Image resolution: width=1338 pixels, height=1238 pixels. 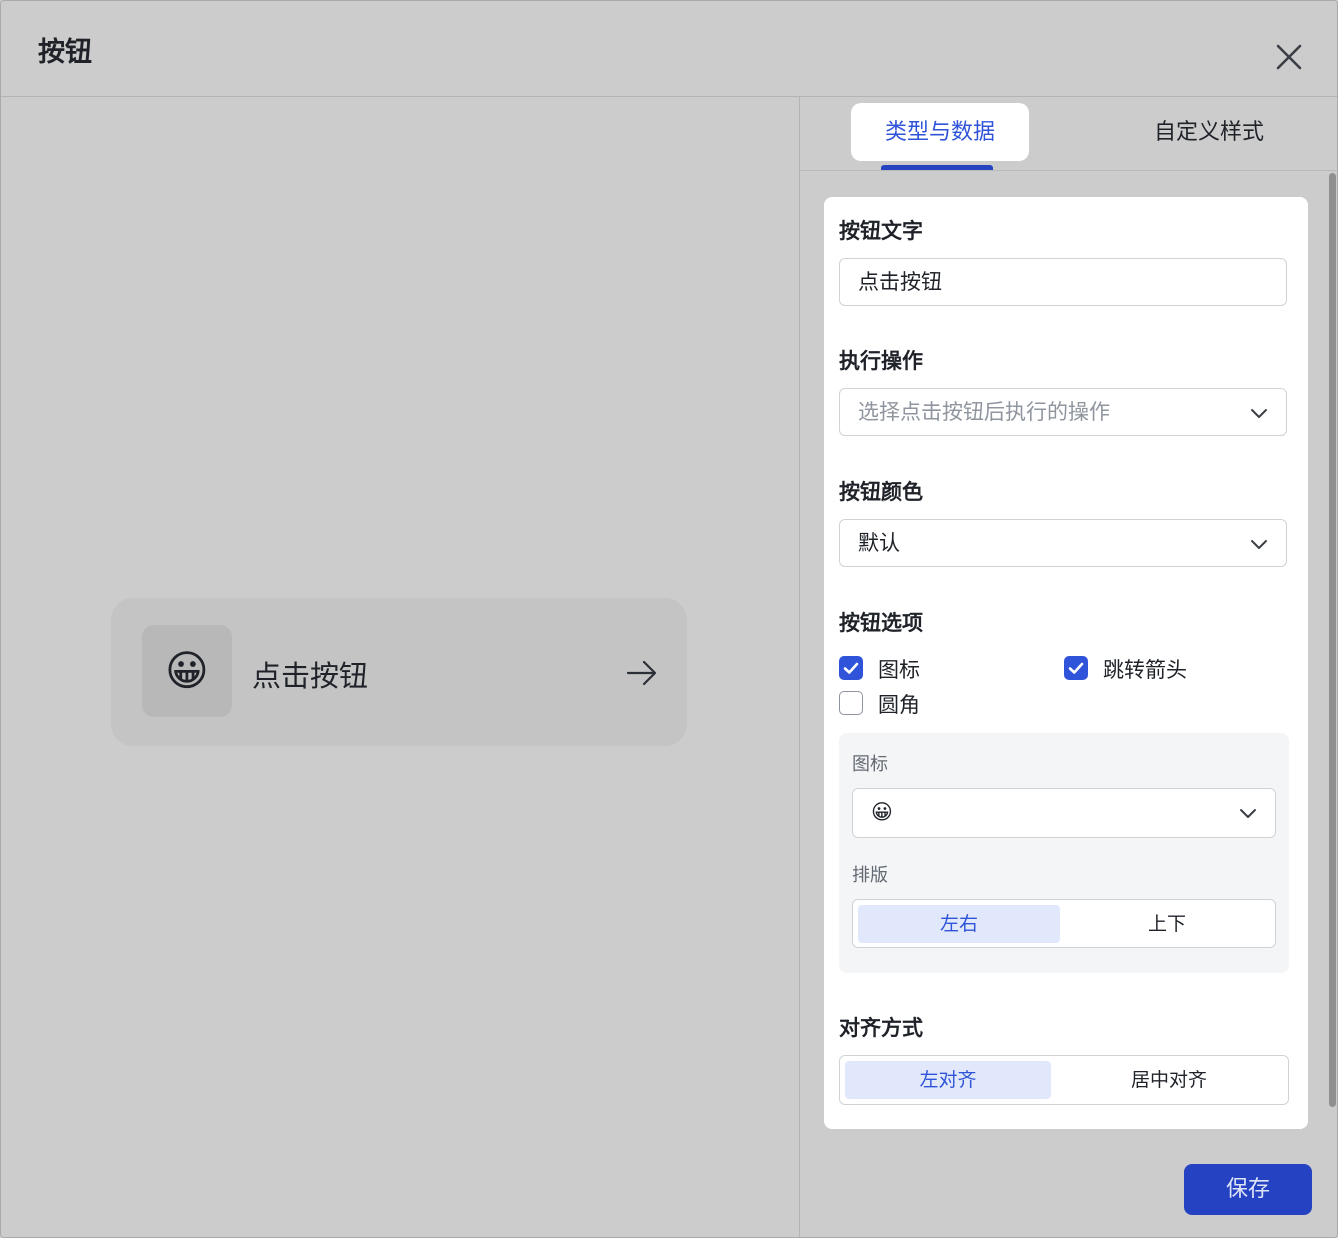 I want to click on preview-button: 😀 点击按钮, so click(x=399, y=672).